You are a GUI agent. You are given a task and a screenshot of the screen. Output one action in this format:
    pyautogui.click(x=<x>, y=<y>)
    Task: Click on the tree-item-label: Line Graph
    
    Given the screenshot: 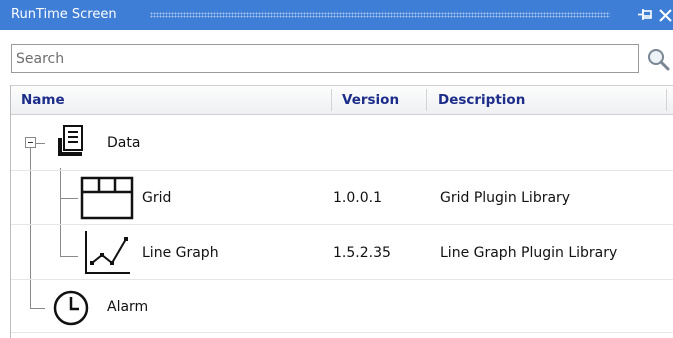 What is the action you would take?
    pyautogui.click(x=180, y=253)
    